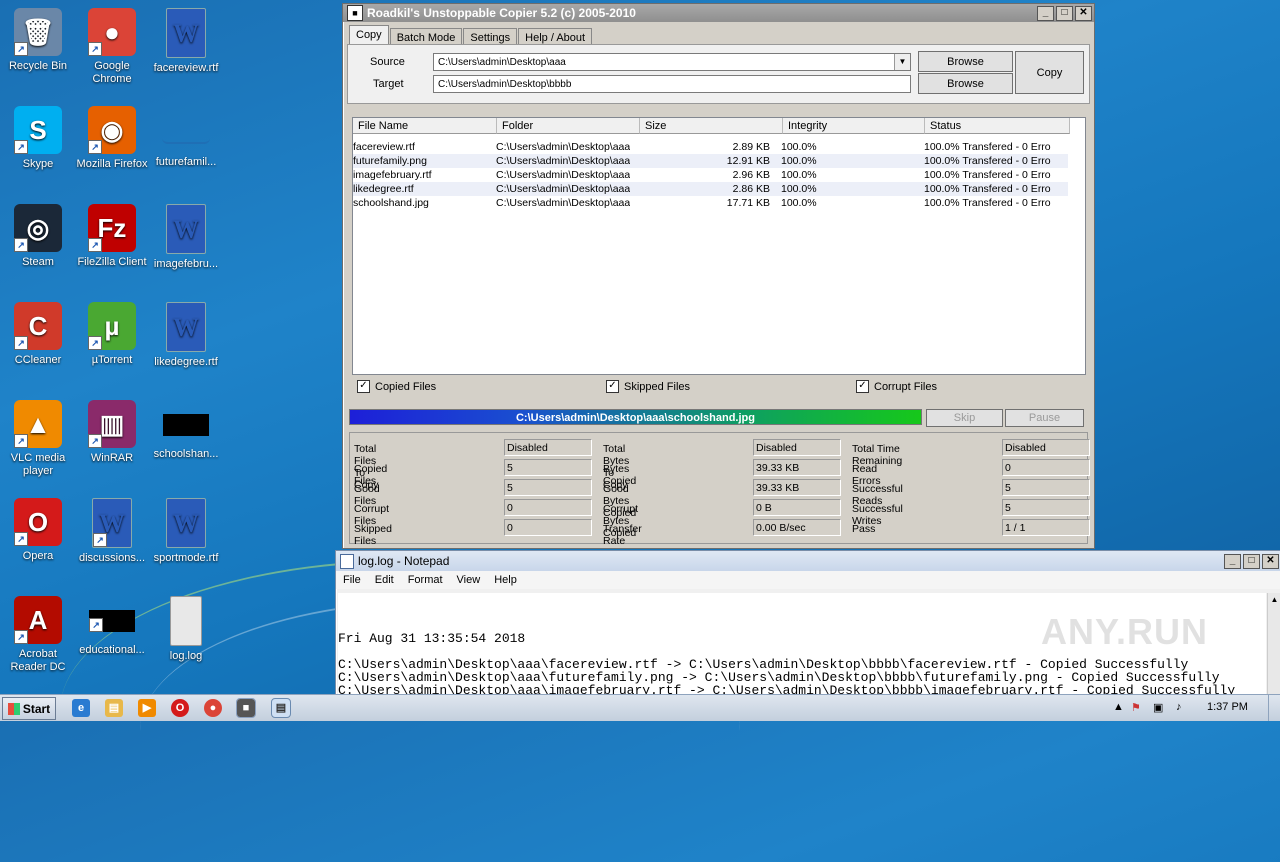  What do you see at coordinates (896, 386) in the screenshot?
I see `filter-corrupt-files: ✓ Corrupt Files` at bounding box center [896, 386].